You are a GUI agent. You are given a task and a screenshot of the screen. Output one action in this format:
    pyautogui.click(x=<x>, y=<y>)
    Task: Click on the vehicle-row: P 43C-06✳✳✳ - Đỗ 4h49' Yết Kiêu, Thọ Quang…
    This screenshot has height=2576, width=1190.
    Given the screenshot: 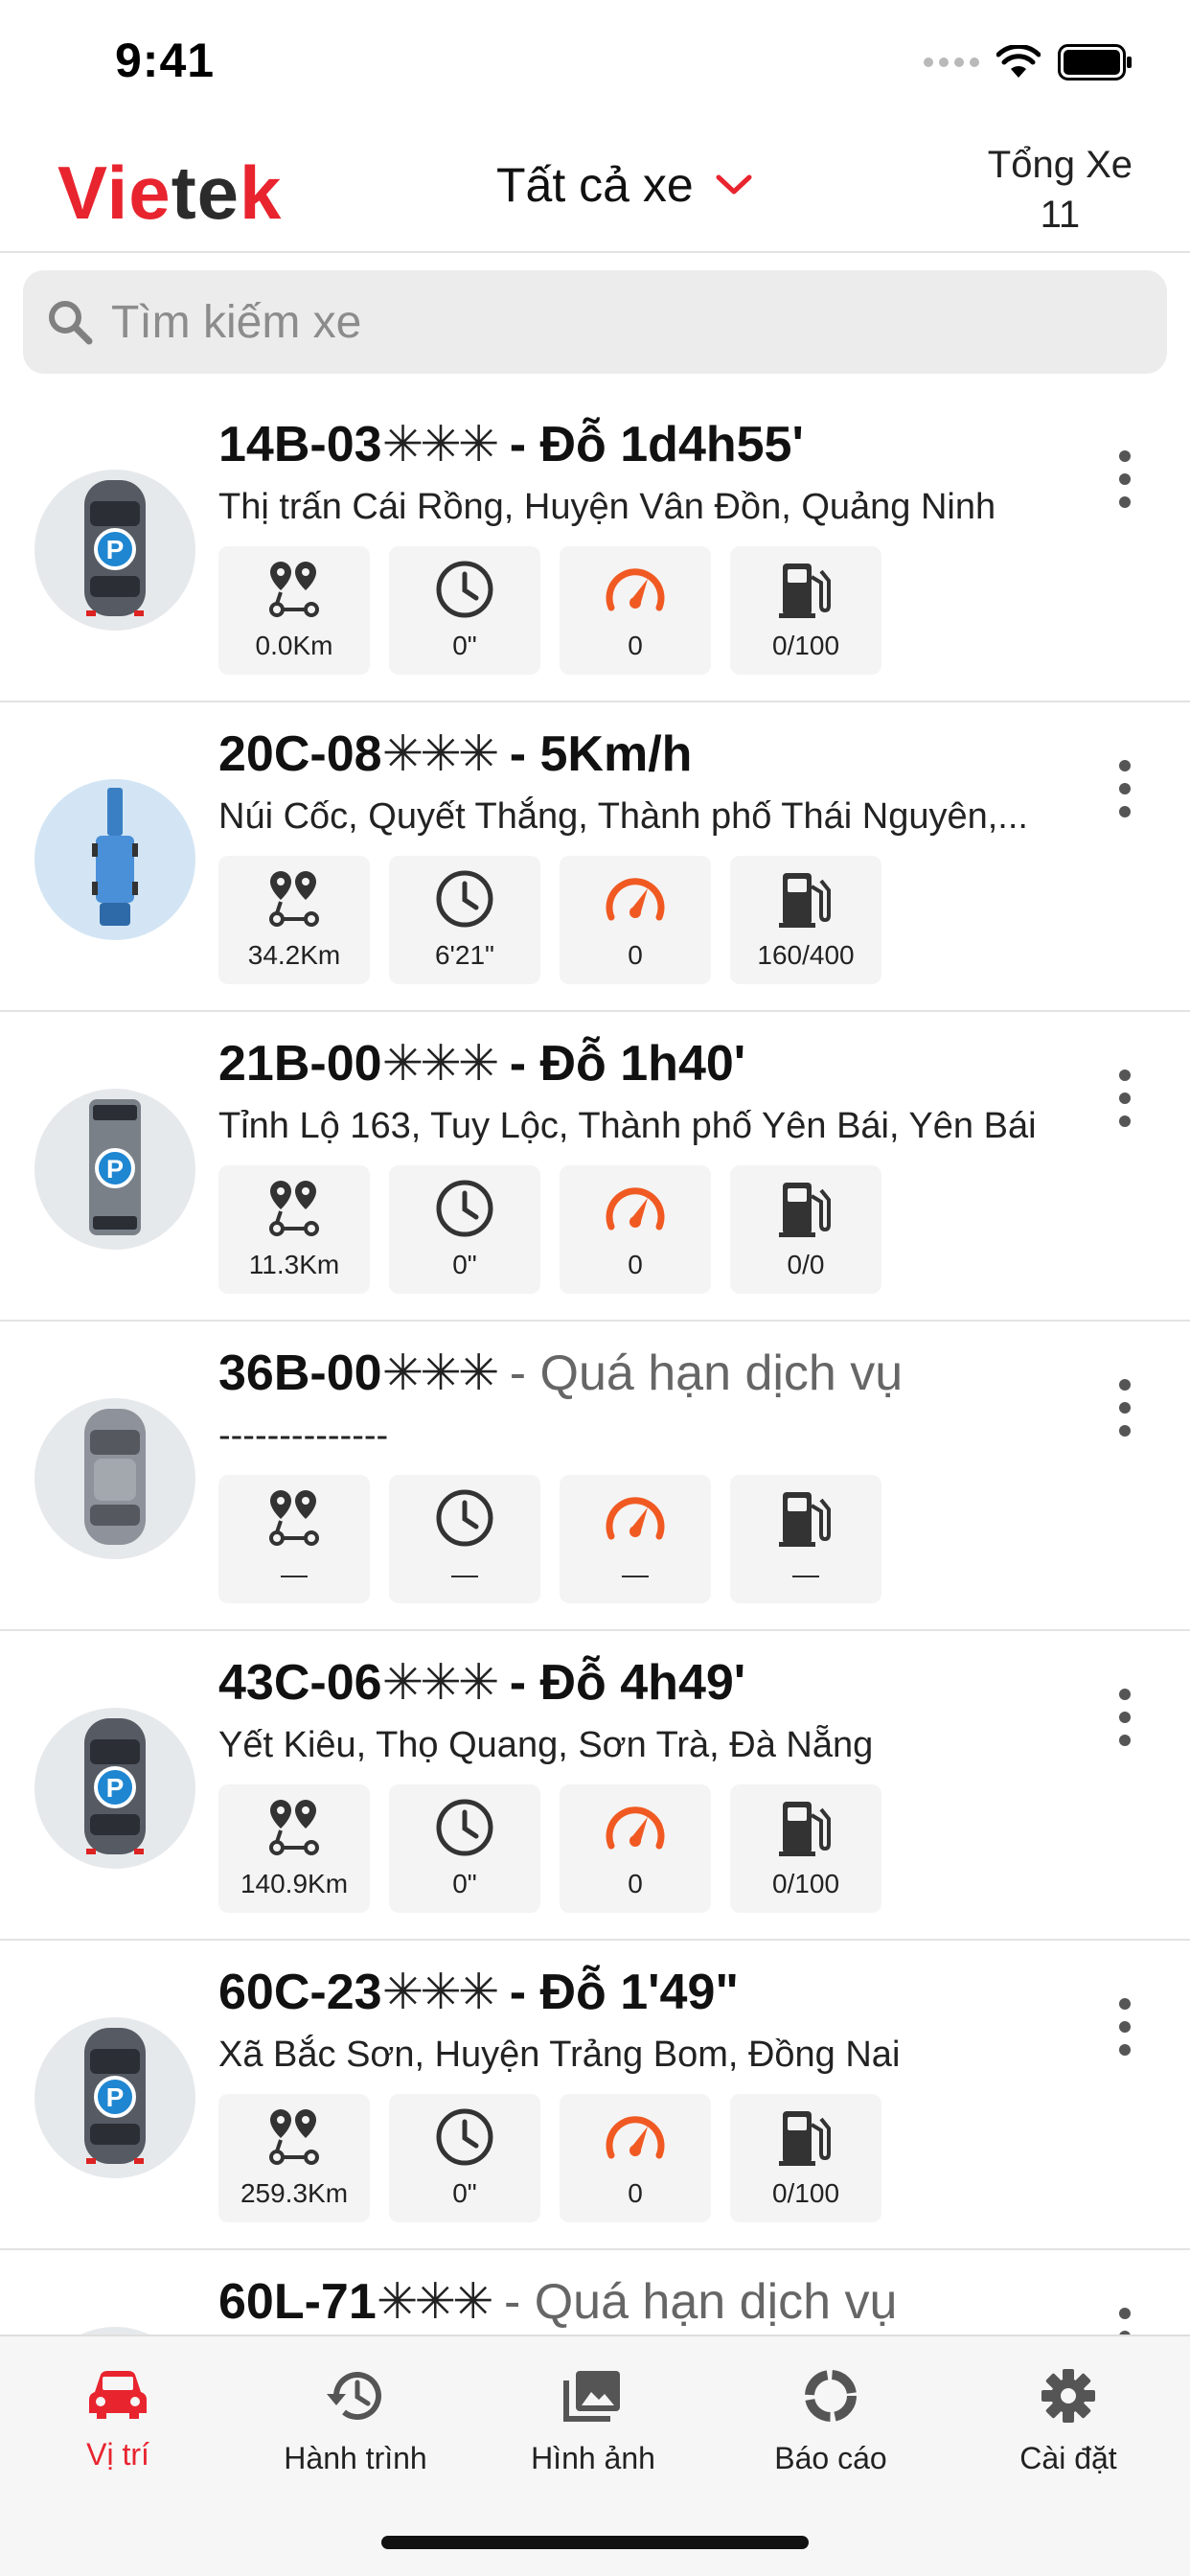 What is the action you would take?
    pyautogui.click(x=595, y=1786)
    